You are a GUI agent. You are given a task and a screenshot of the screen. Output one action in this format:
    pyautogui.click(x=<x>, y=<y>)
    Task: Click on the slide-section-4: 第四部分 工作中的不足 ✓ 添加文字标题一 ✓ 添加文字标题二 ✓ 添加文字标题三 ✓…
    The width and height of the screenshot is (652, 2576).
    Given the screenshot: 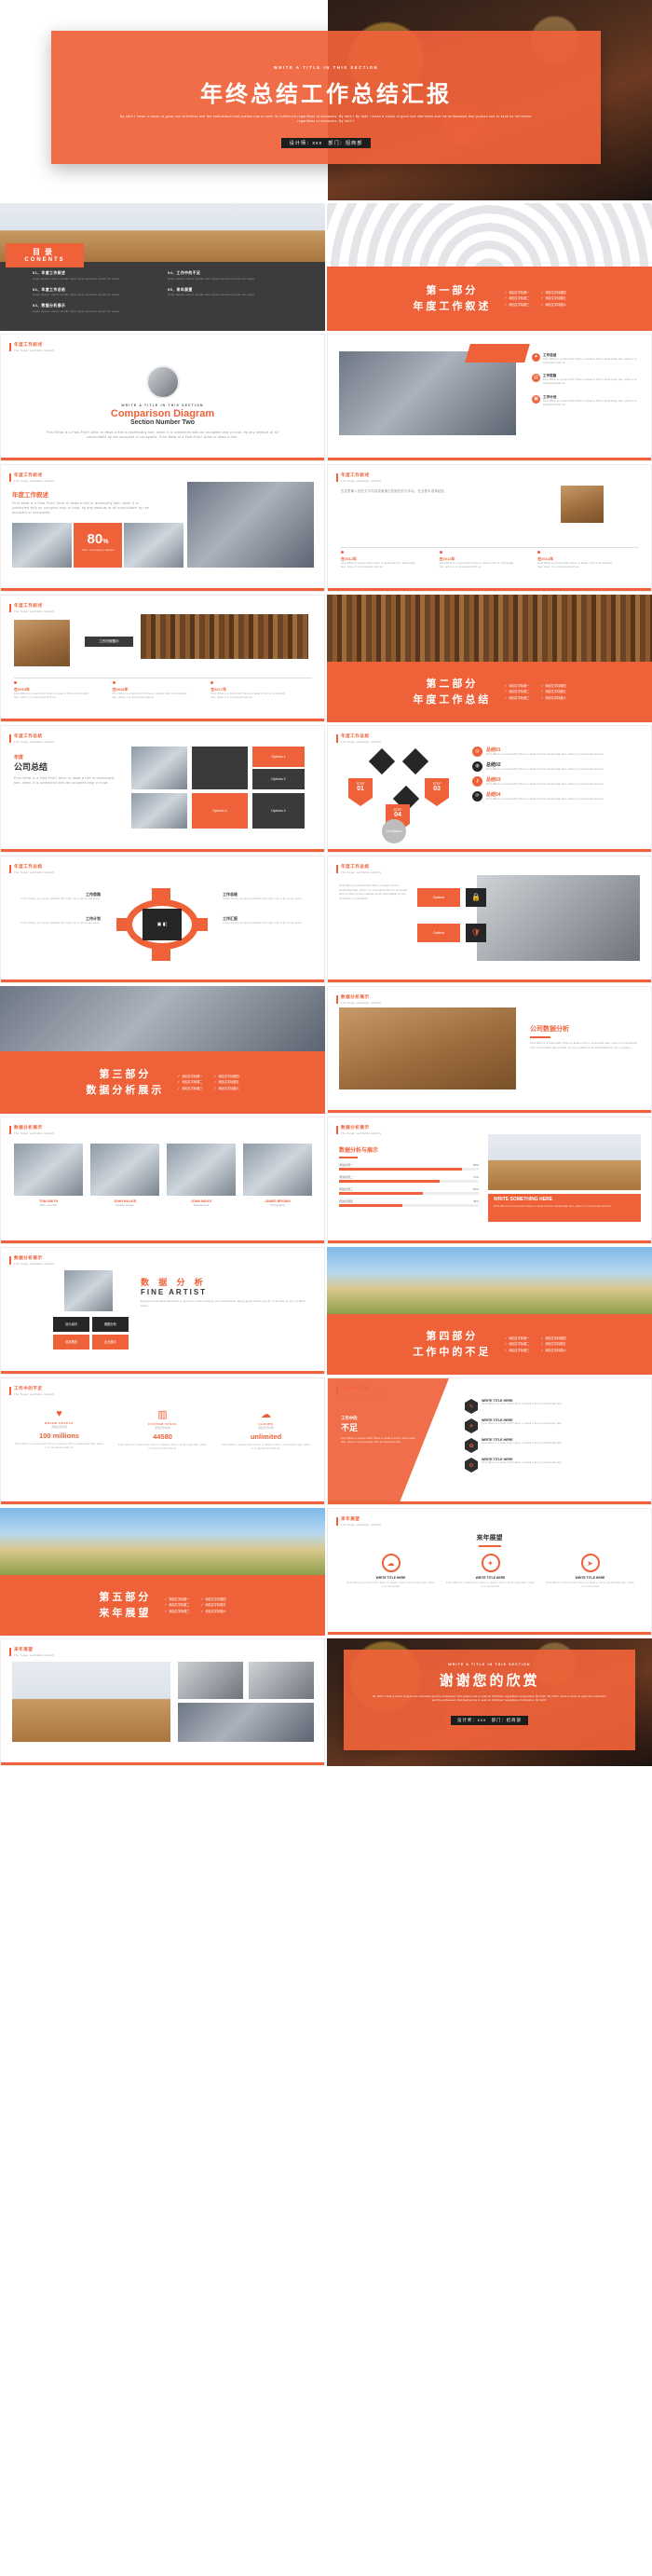 What is the action you would take?
    pyautogui.click(x=489, y=1311)
    